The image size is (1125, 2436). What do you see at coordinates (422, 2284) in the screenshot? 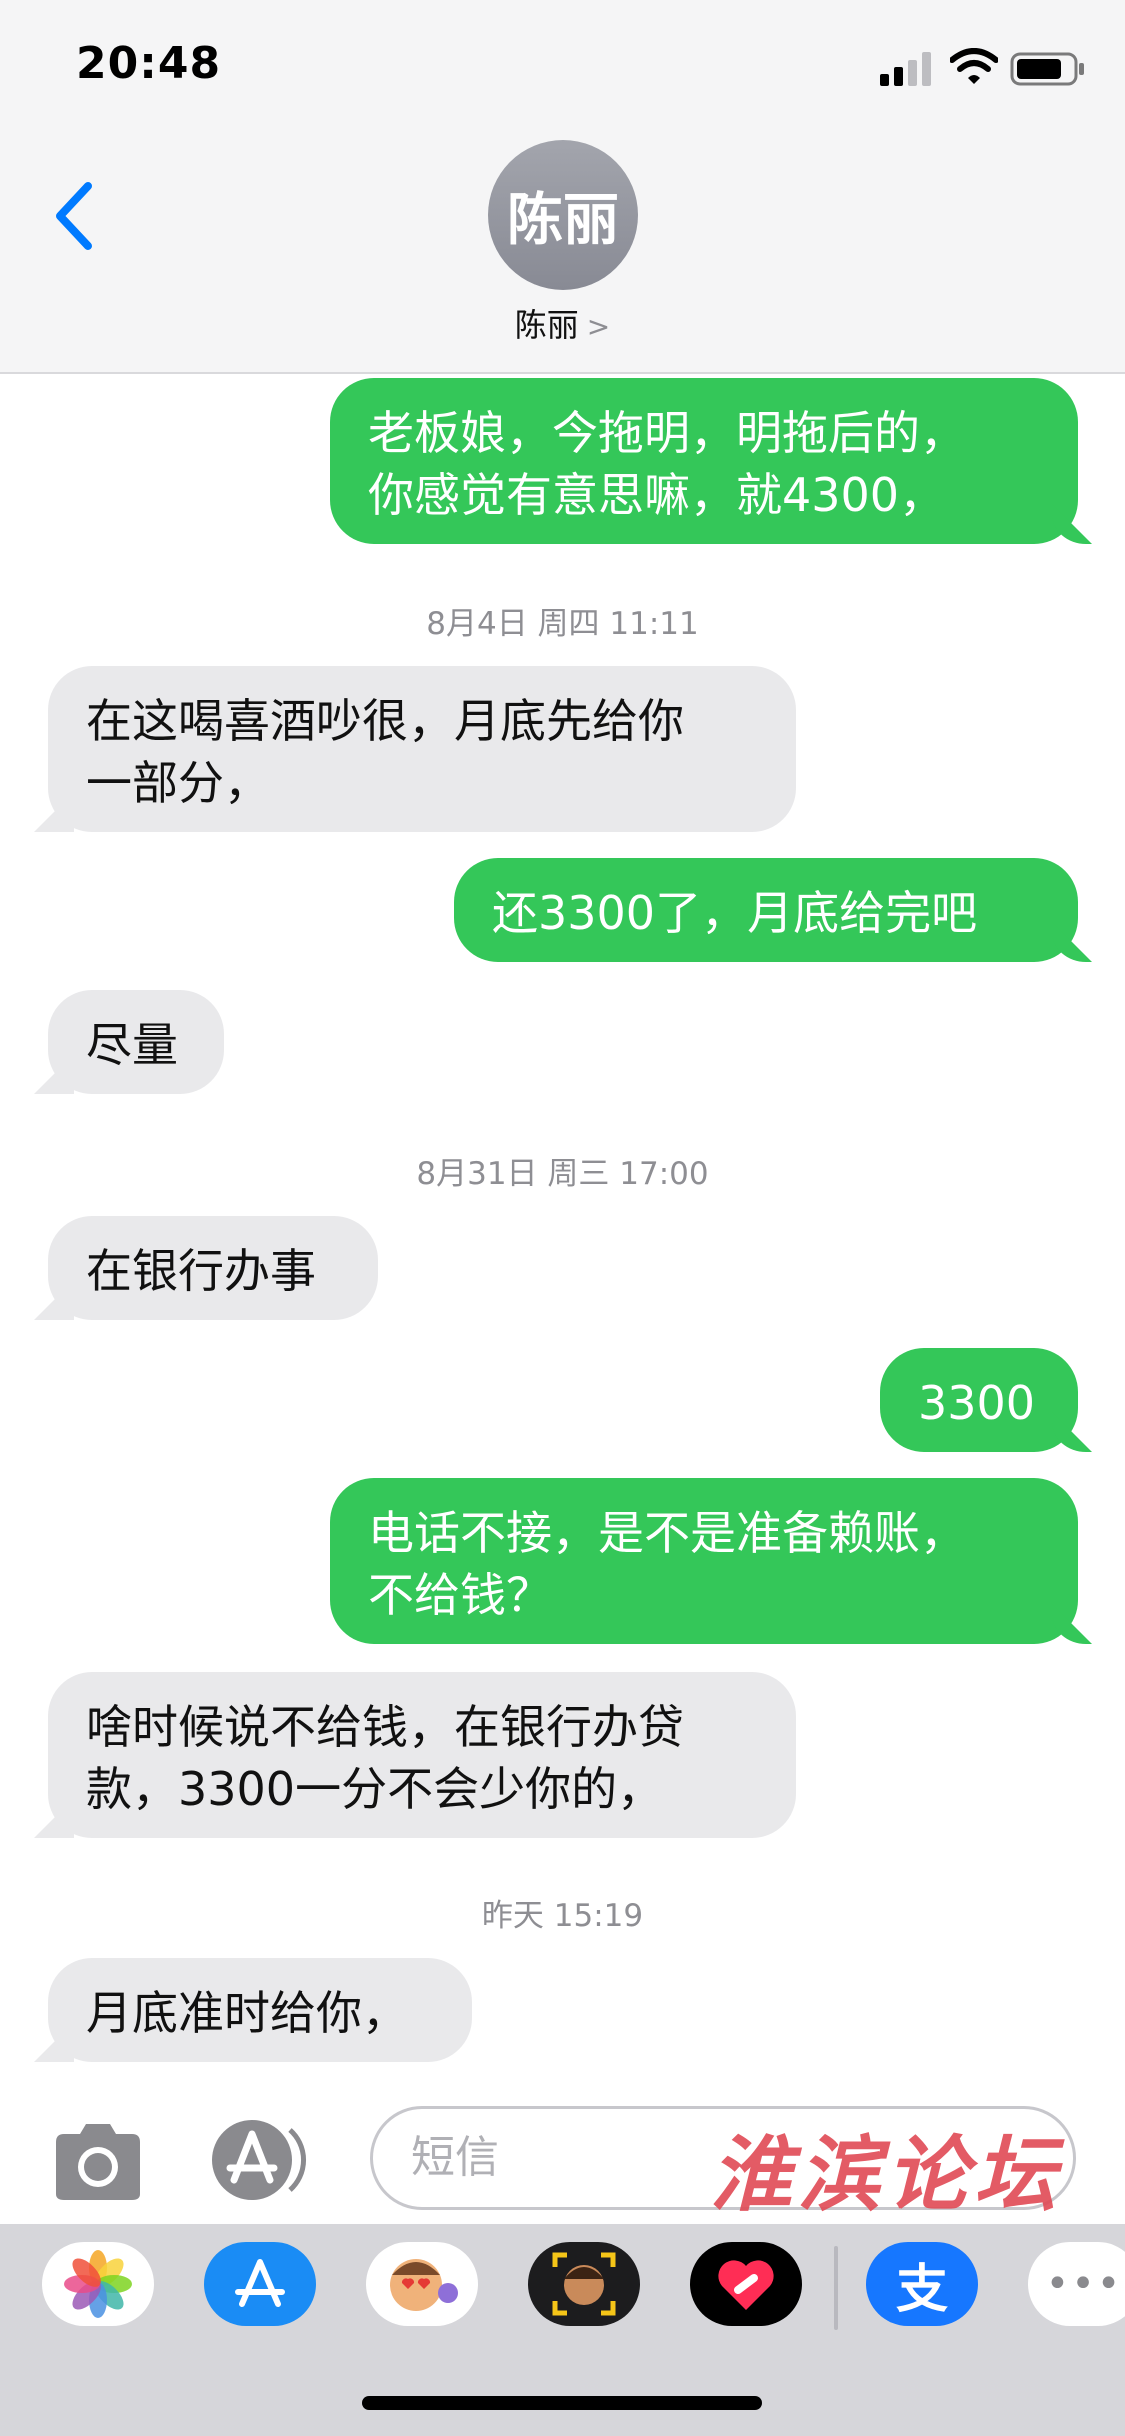
I see `memoji-stickers-icon` at bounding box center [422, 2284].